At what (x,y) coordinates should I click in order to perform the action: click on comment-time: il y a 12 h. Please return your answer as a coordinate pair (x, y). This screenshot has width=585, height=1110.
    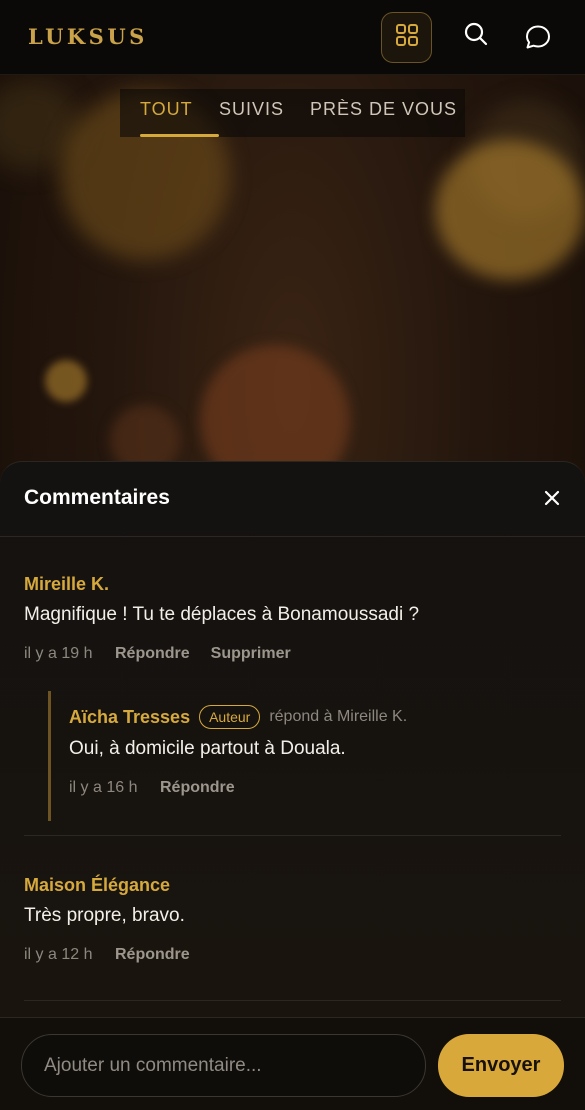
    Looking at the image, I should click on (58, 954).